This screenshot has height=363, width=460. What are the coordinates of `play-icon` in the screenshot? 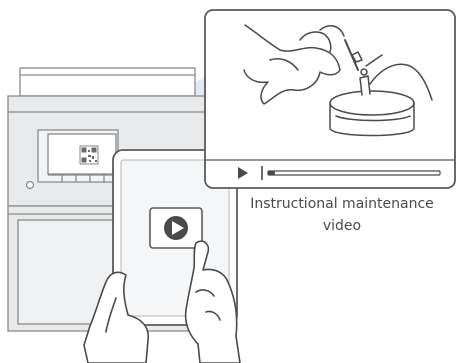 It's located at (176, 228).